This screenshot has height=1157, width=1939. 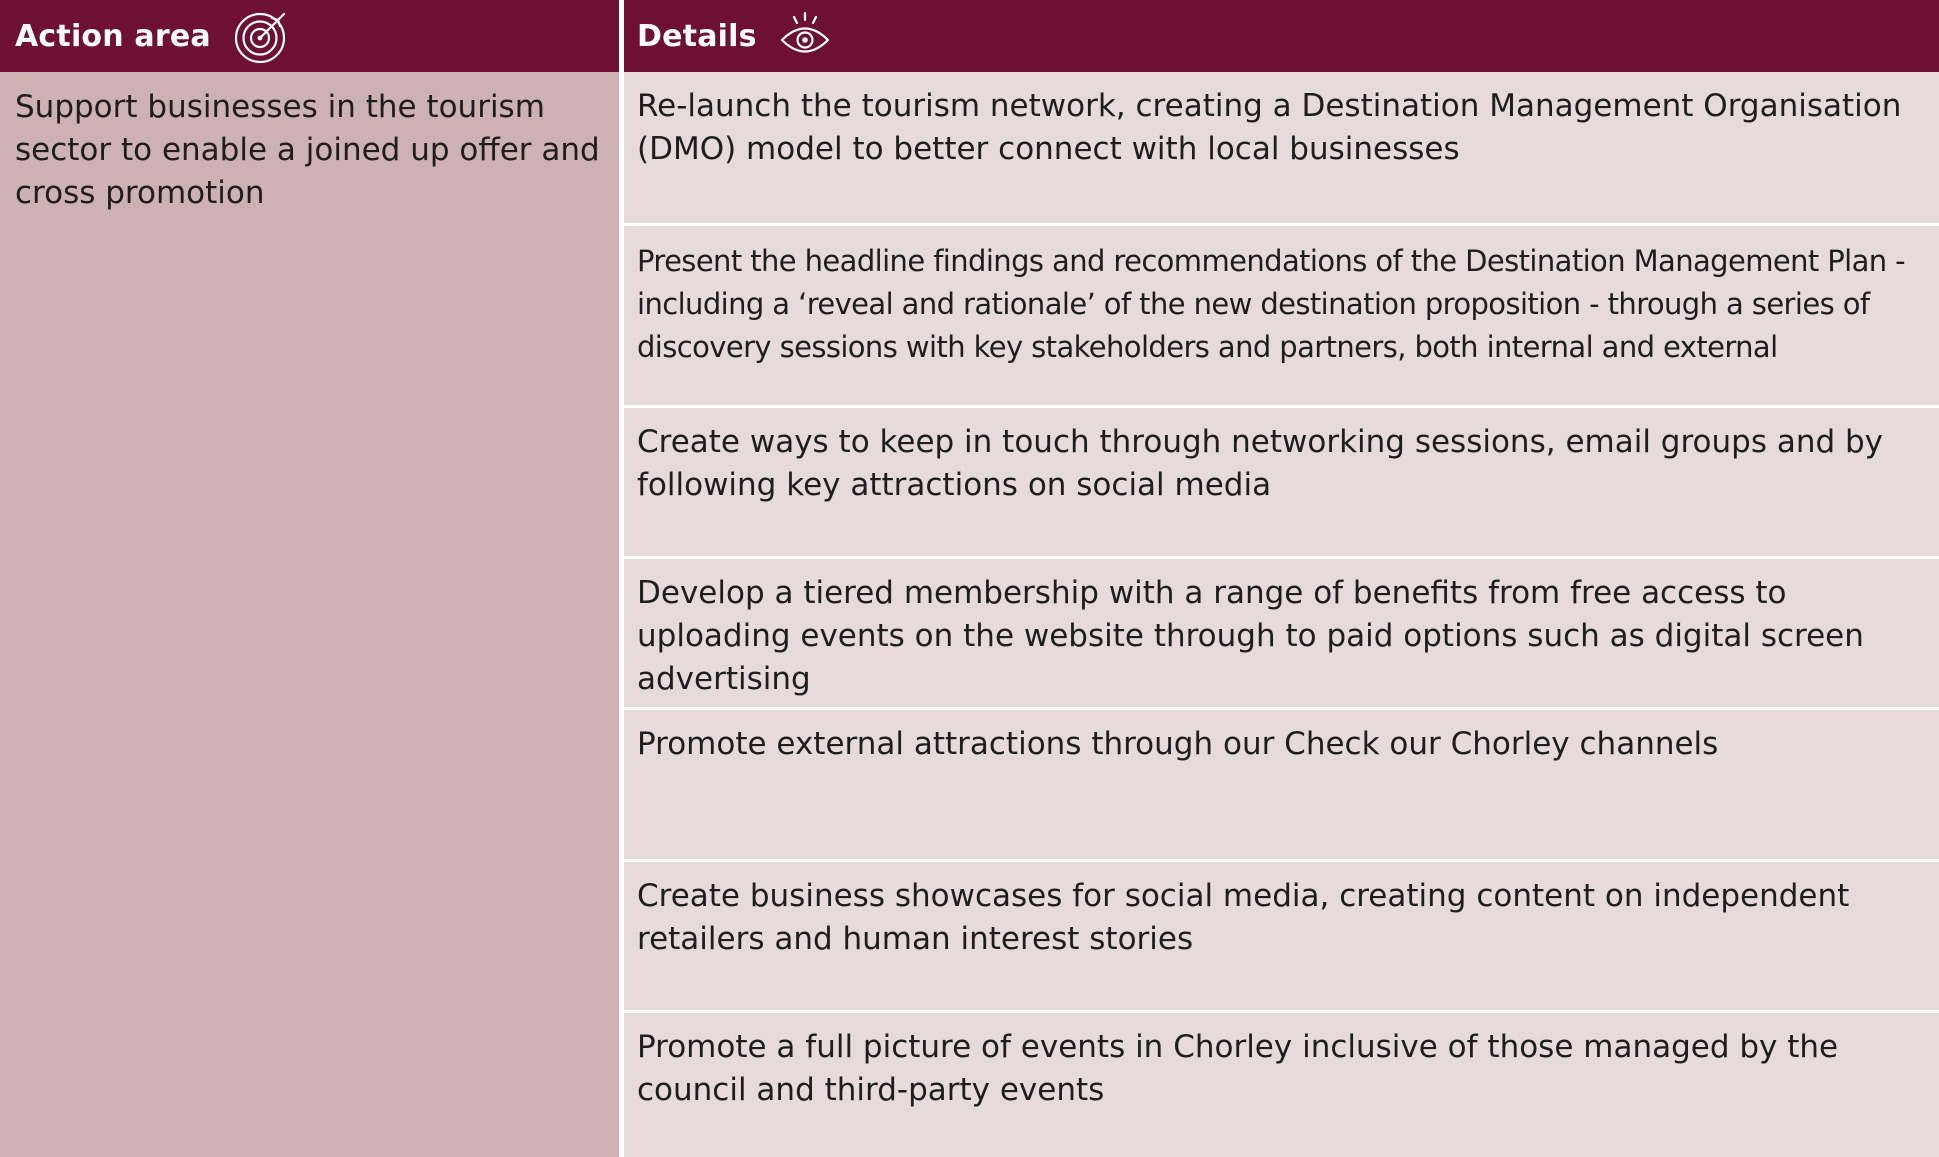 I want to click on details-header-label: Details, so click(x=697, y=36).